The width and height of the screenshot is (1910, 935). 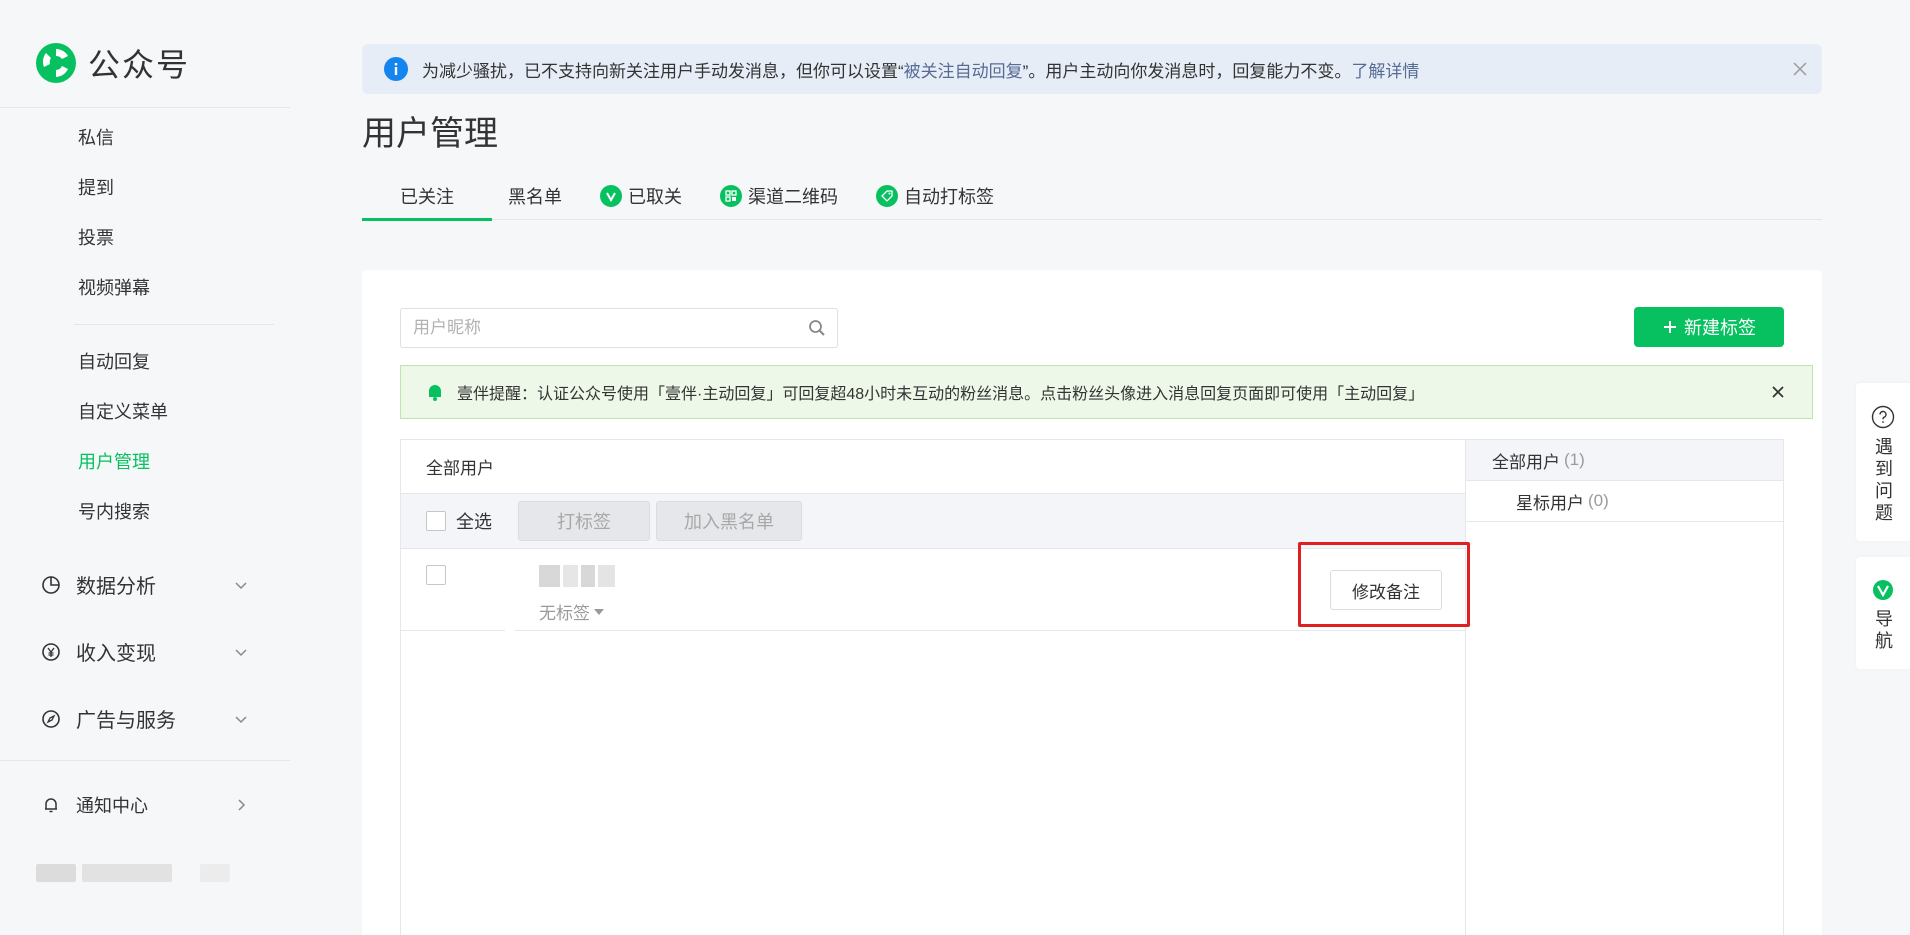 I want to click on sidebar-group-monetization: 收入变现, so click(x=145, y=651).